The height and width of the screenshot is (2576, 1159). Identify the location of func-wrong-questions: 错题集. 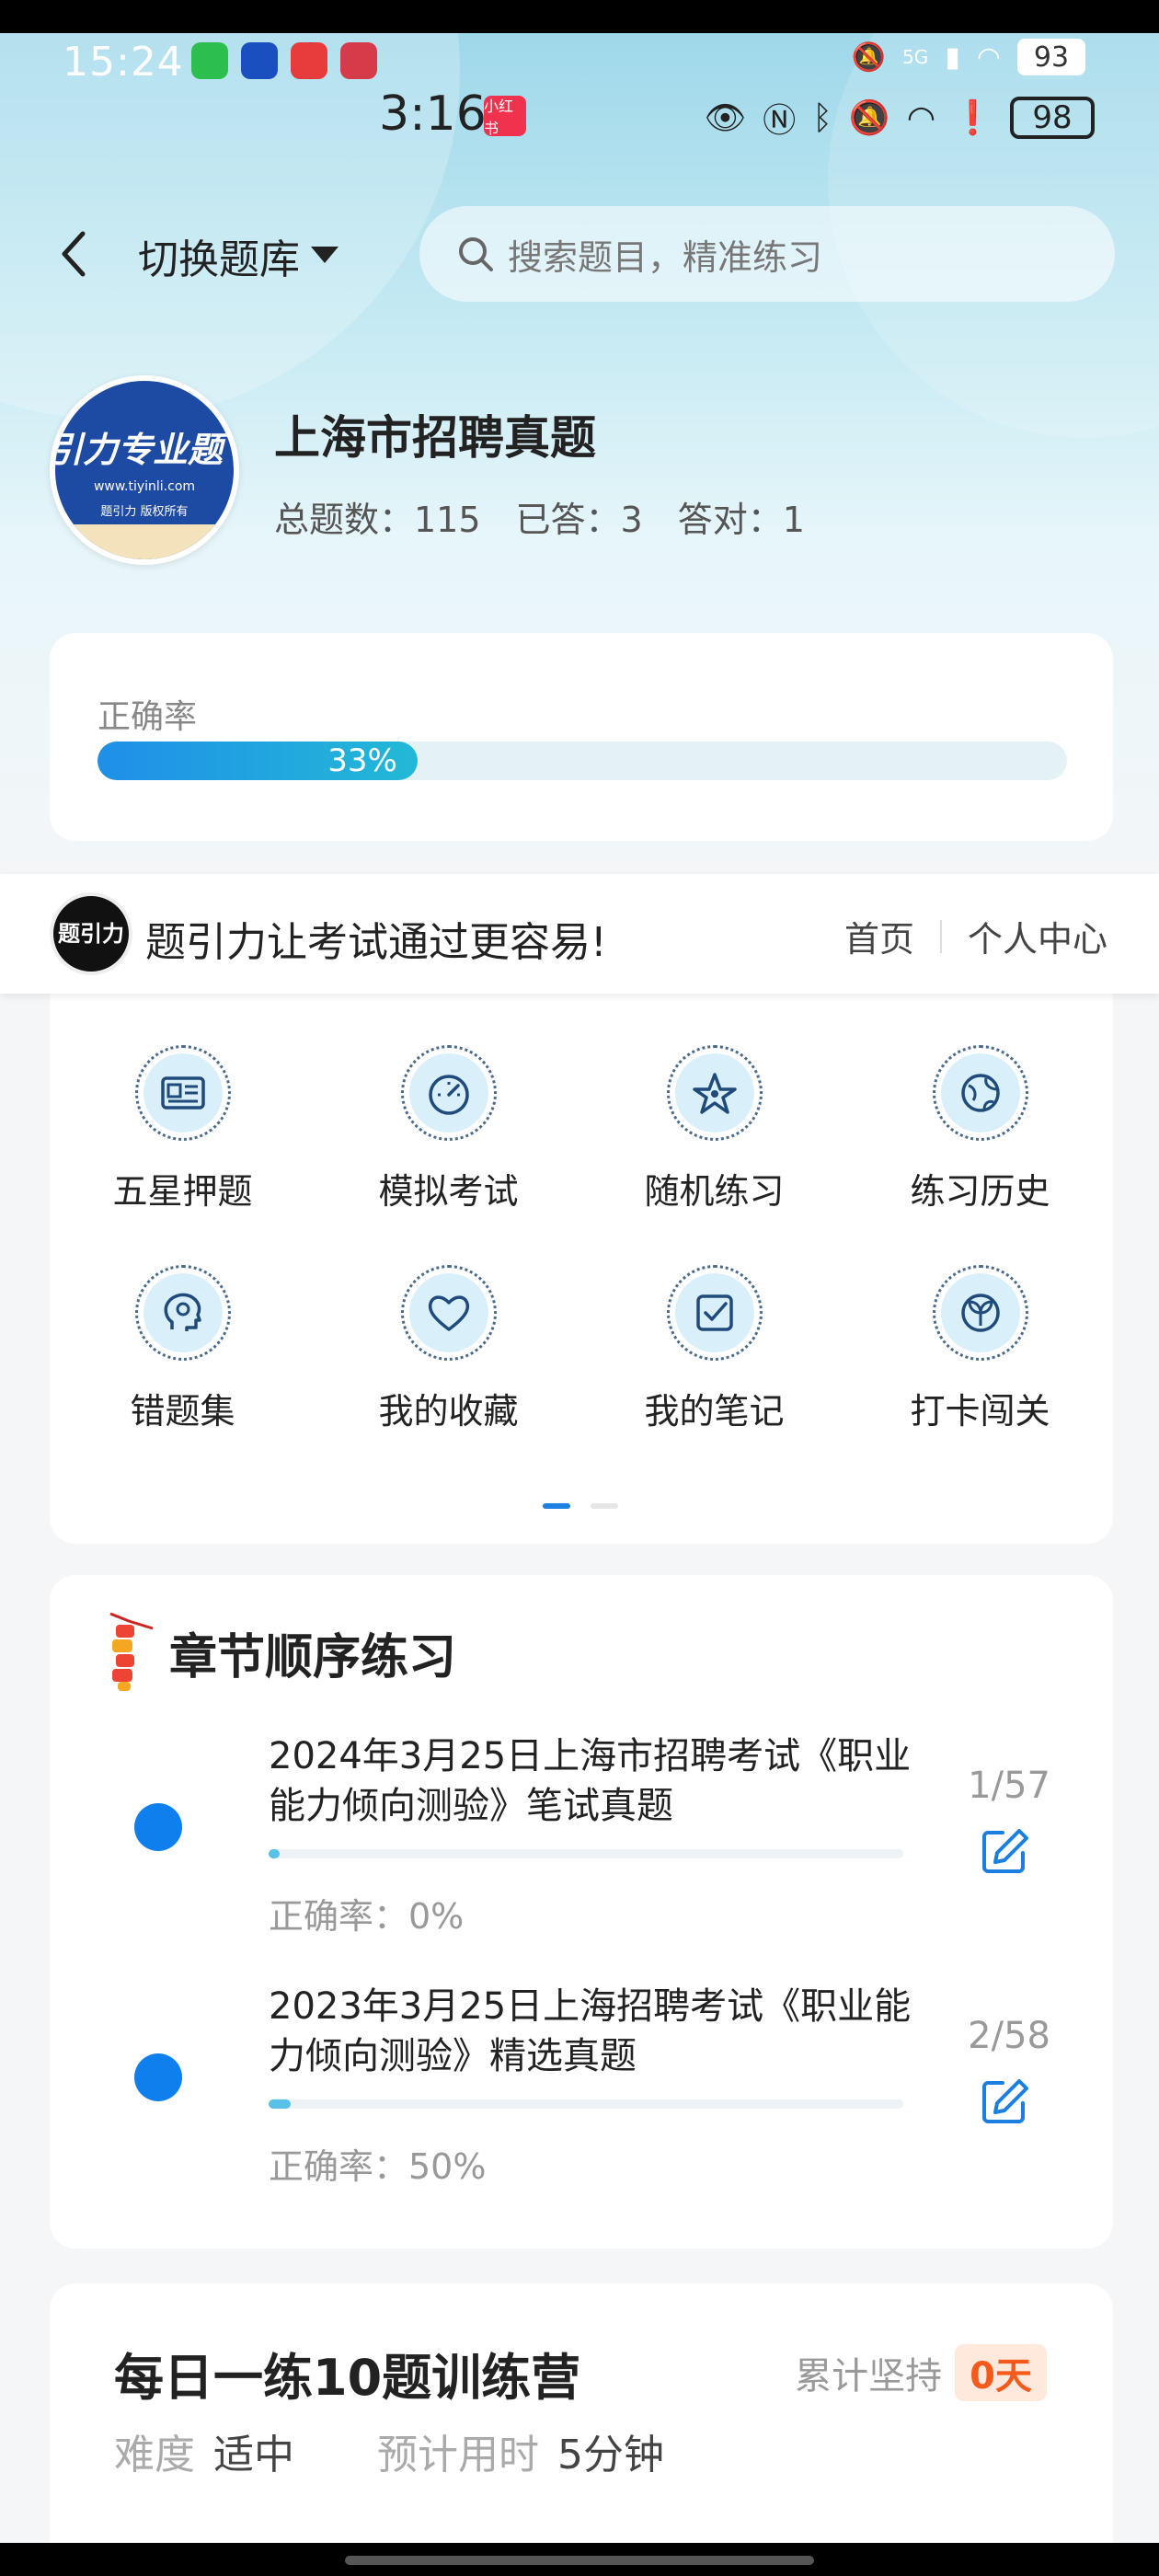
(183, 1349).